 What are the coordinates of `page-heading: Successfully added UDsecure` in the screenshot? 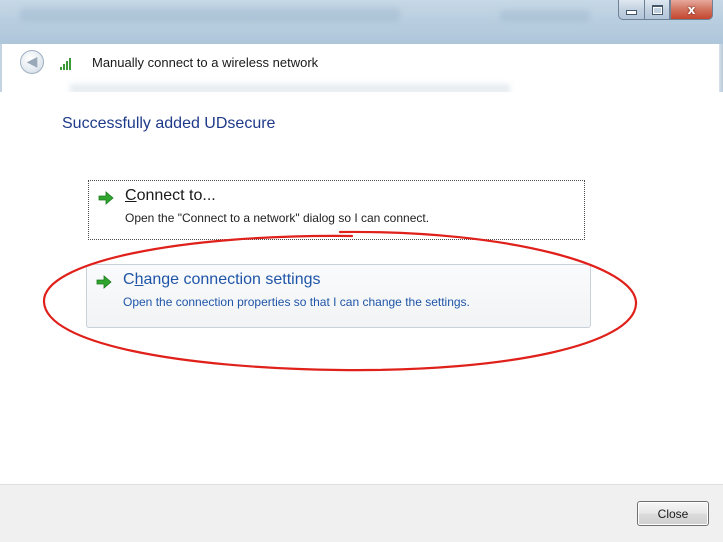 It's located at (169, 123).